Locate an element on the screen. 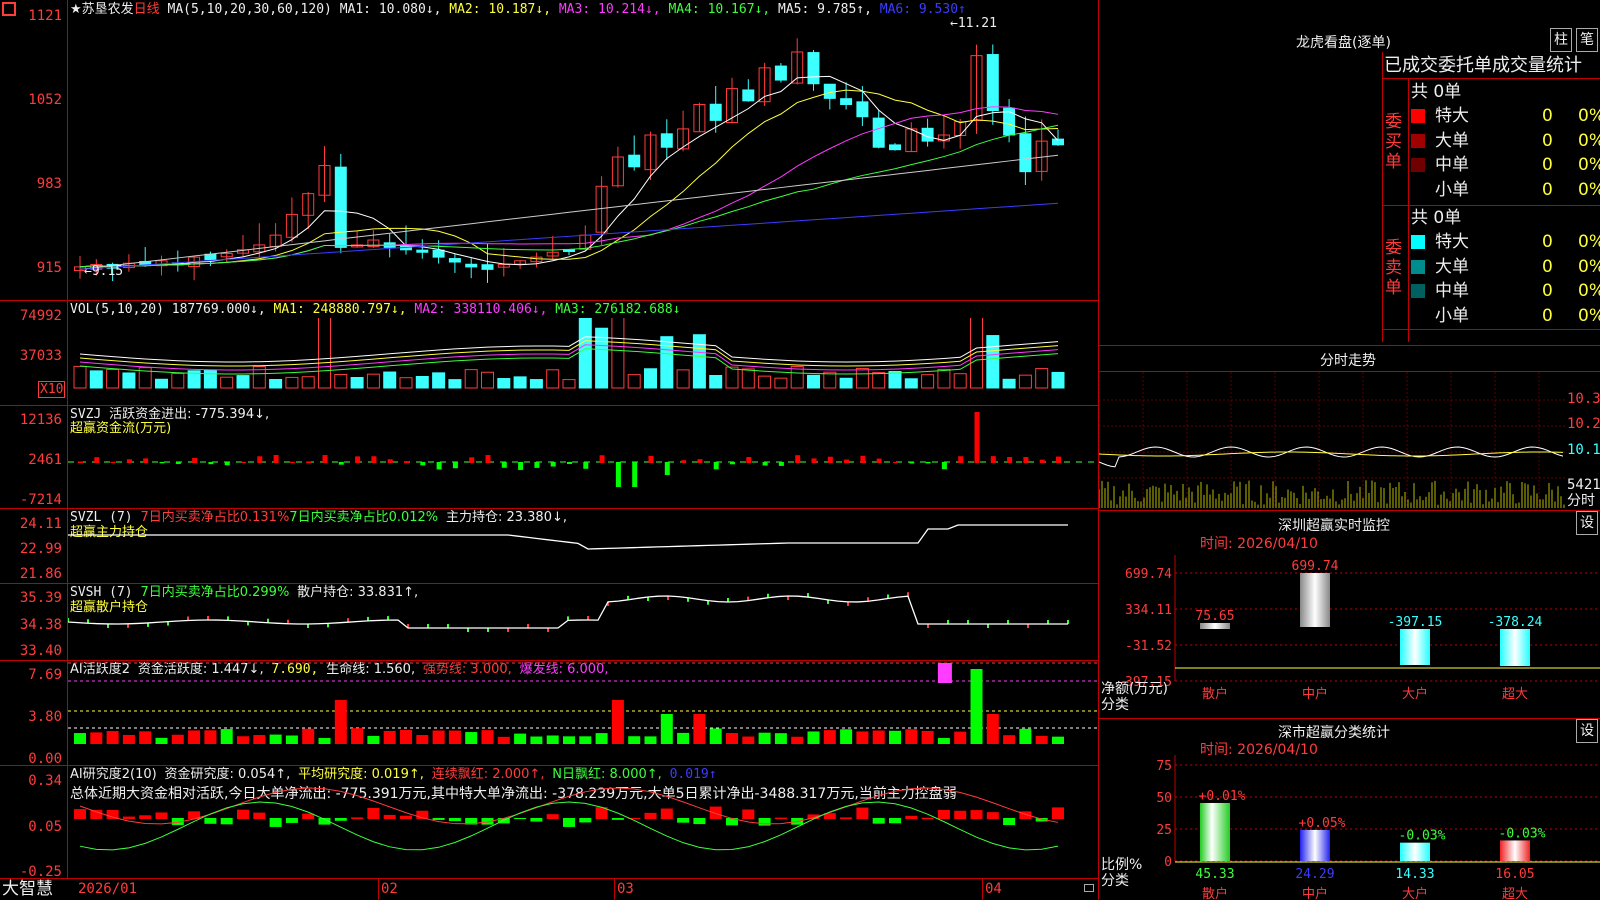 The width and height of the screenshot is (1600, 900). price-axis-label: 915 is located at coordinates (49, 268).